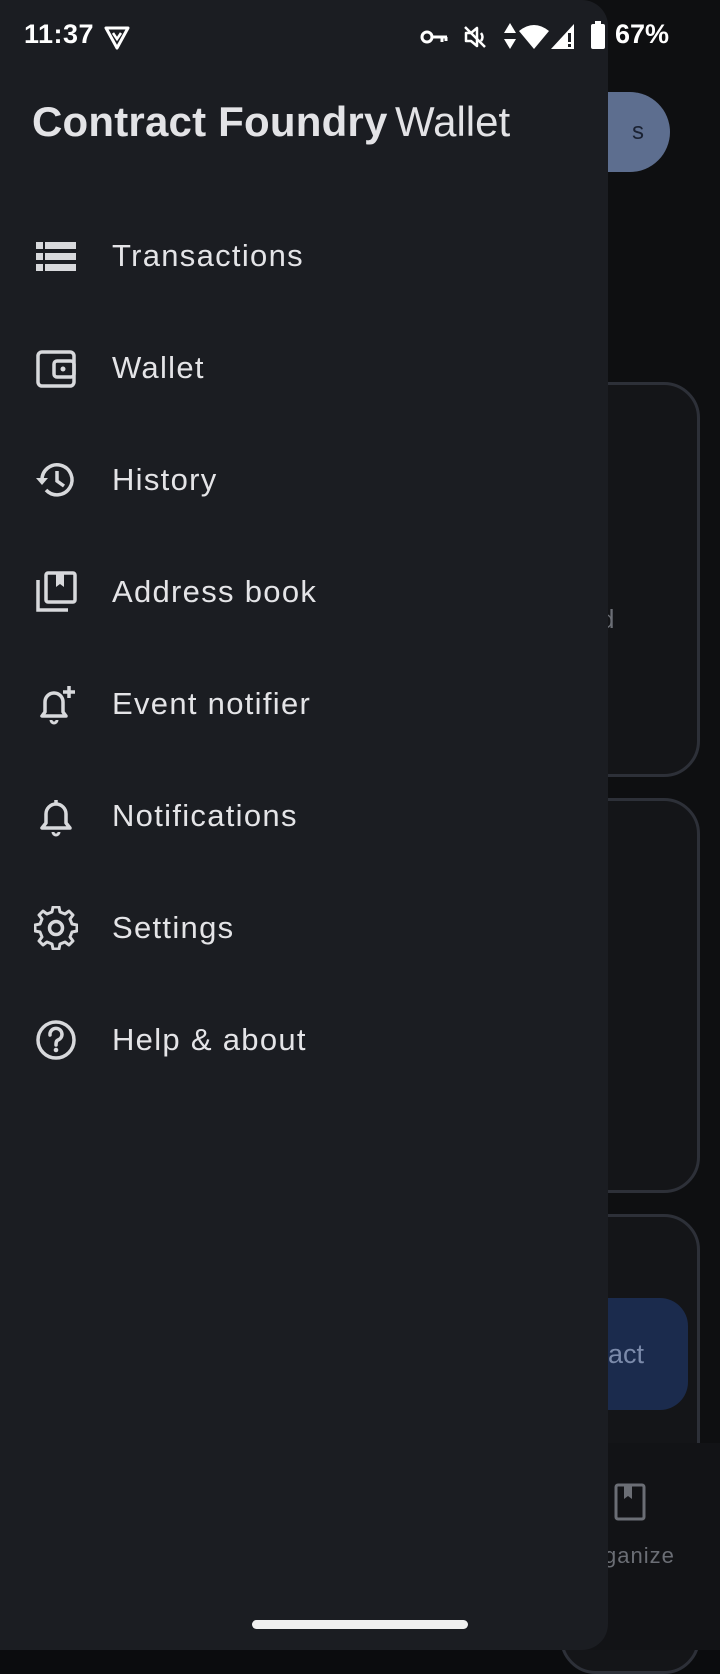 The image size is (720, 1674). I want to click on menu-item-label: History, so click(165, 479).